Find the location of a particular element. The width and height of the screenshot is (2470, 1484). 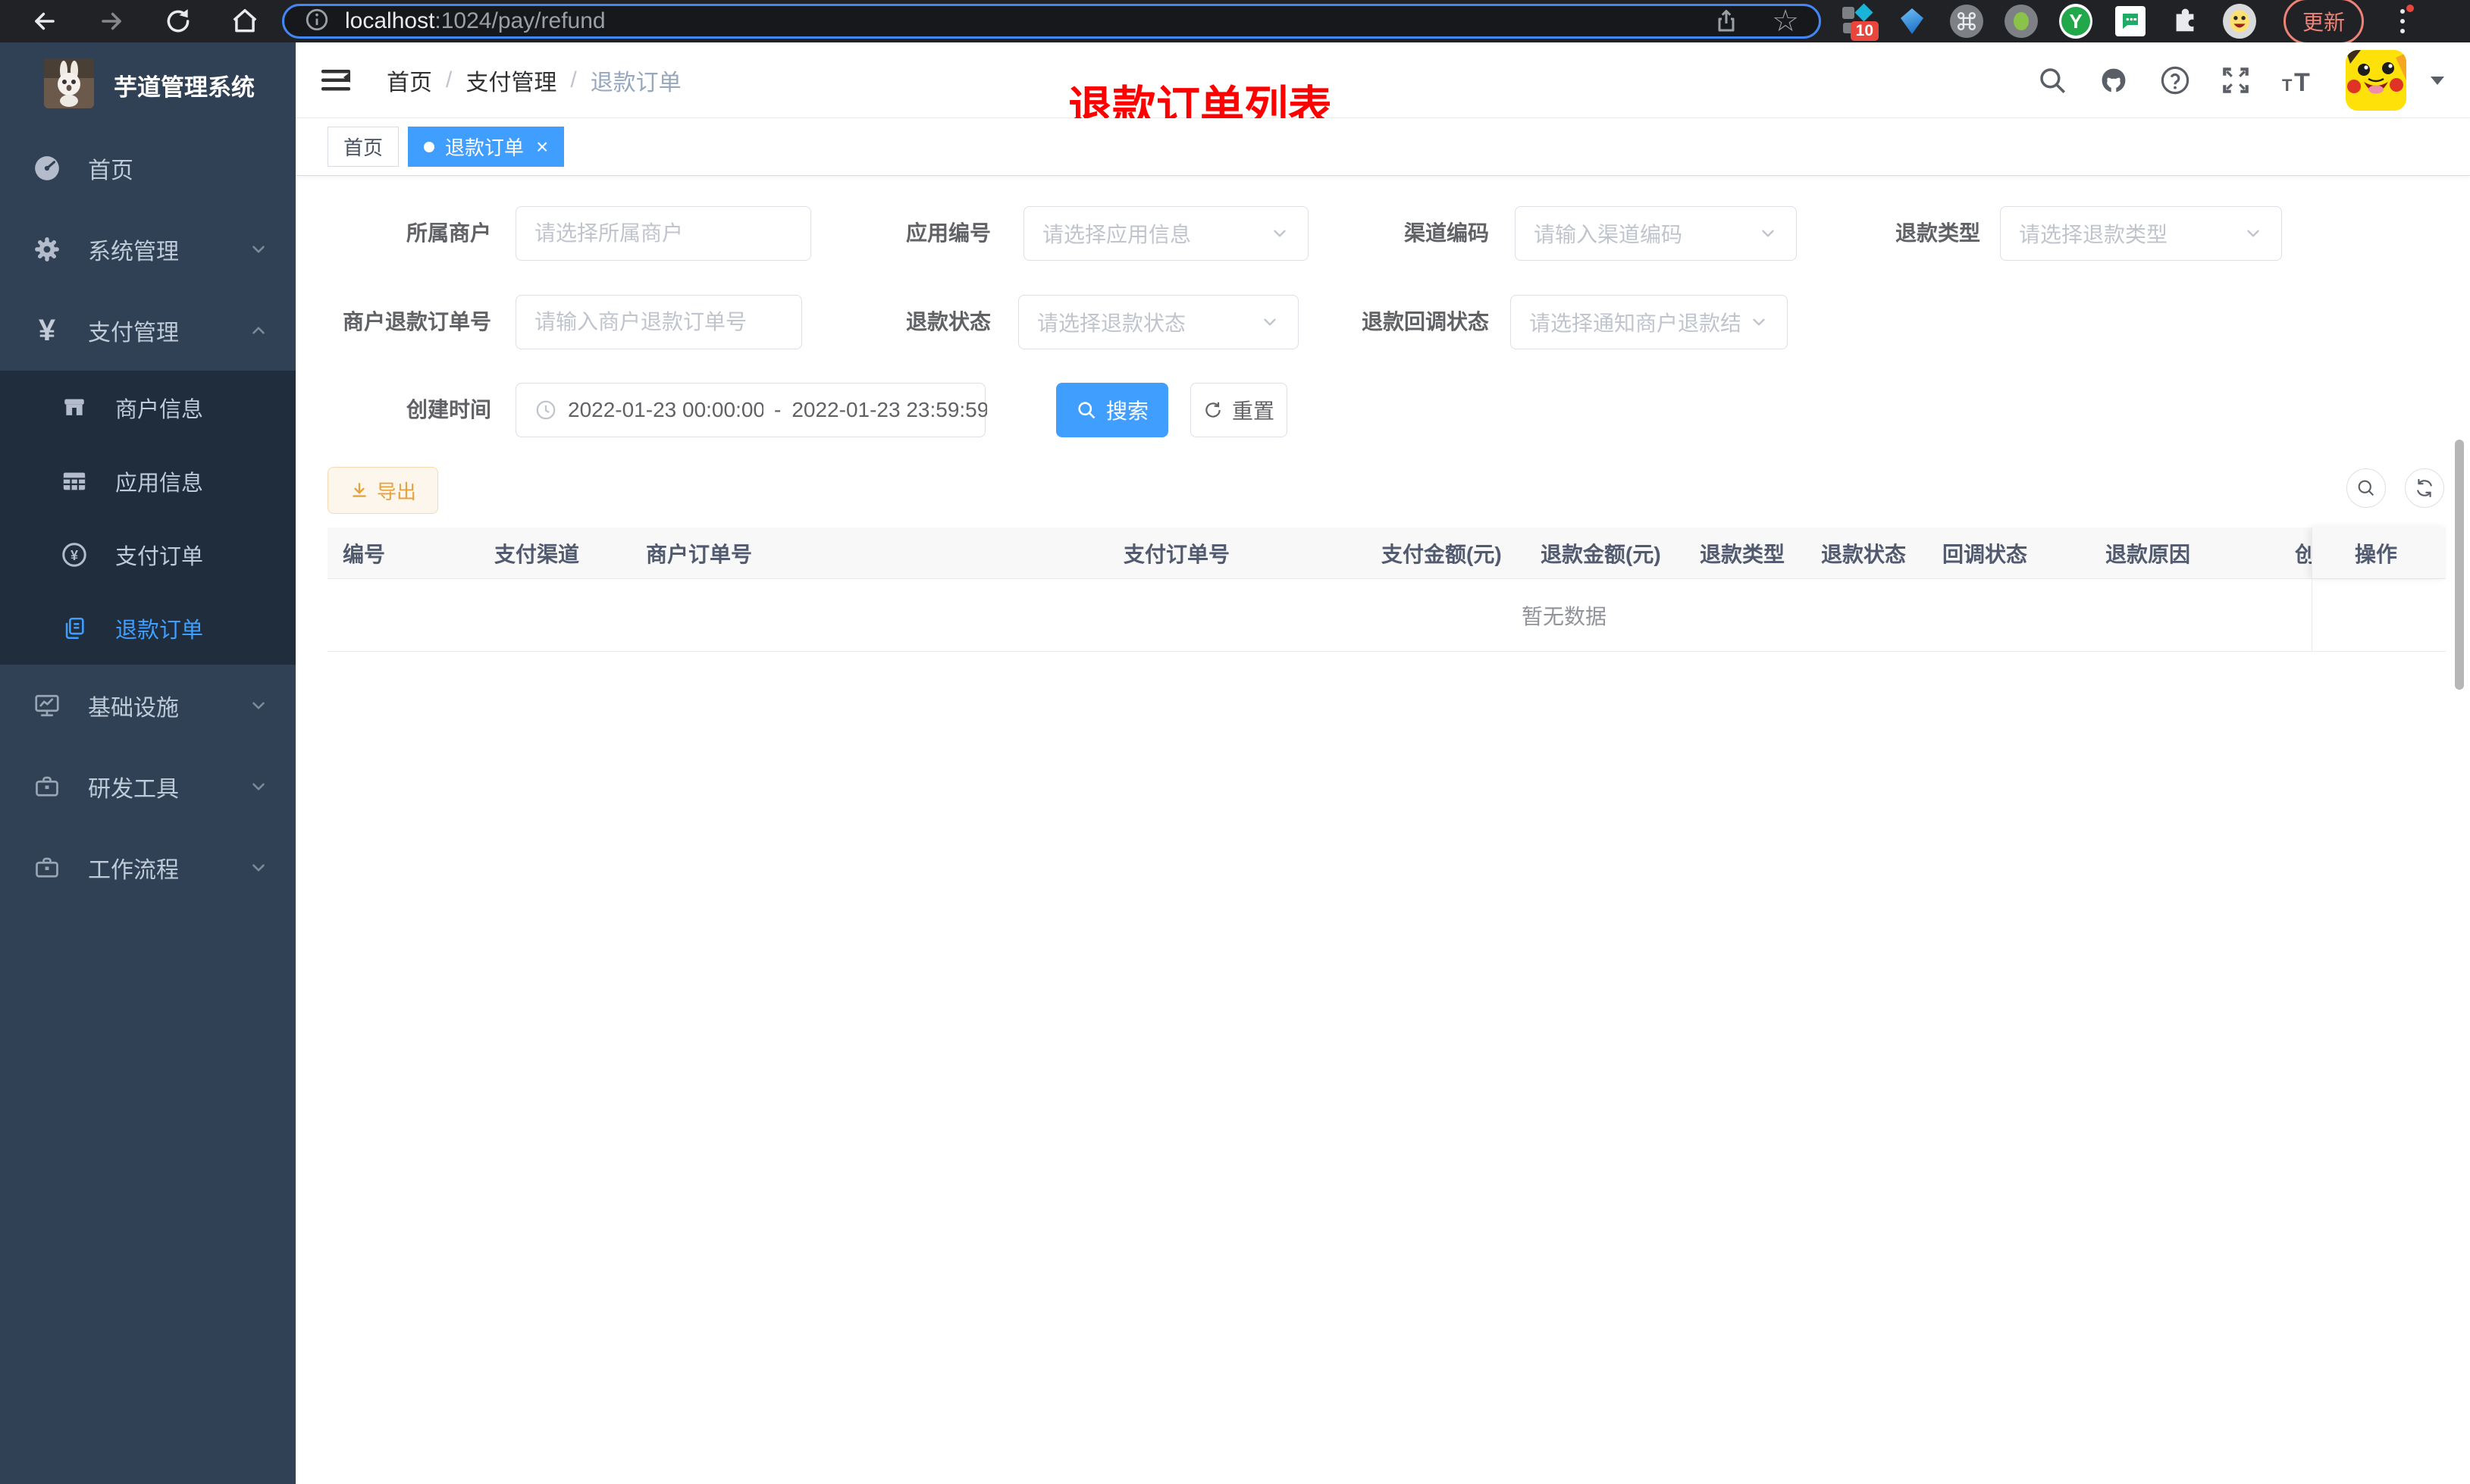

tab-label: 退款订单 is located at coordinates (485, 148).